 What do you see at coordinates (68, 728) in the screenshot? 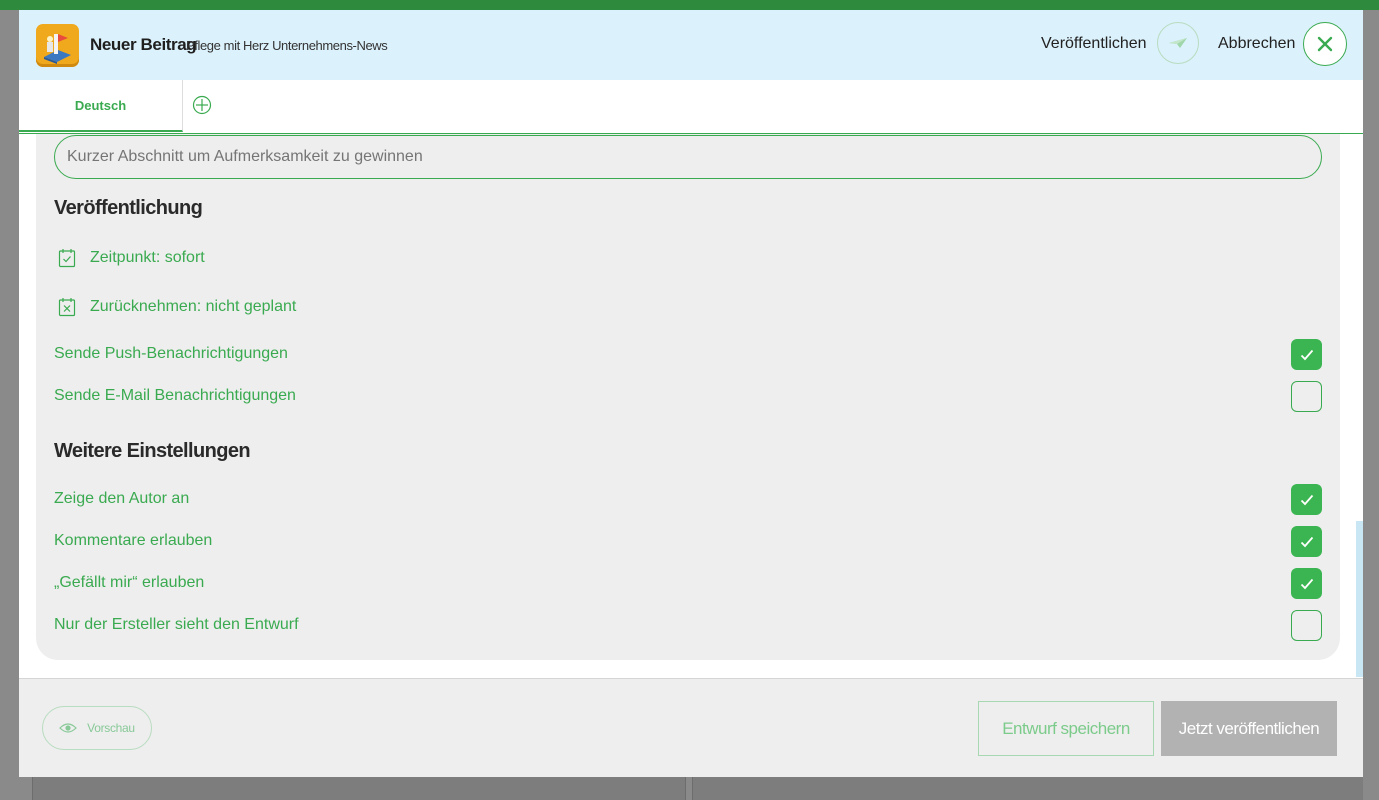
I see `eye-icon` at bounding box center [68, 728].